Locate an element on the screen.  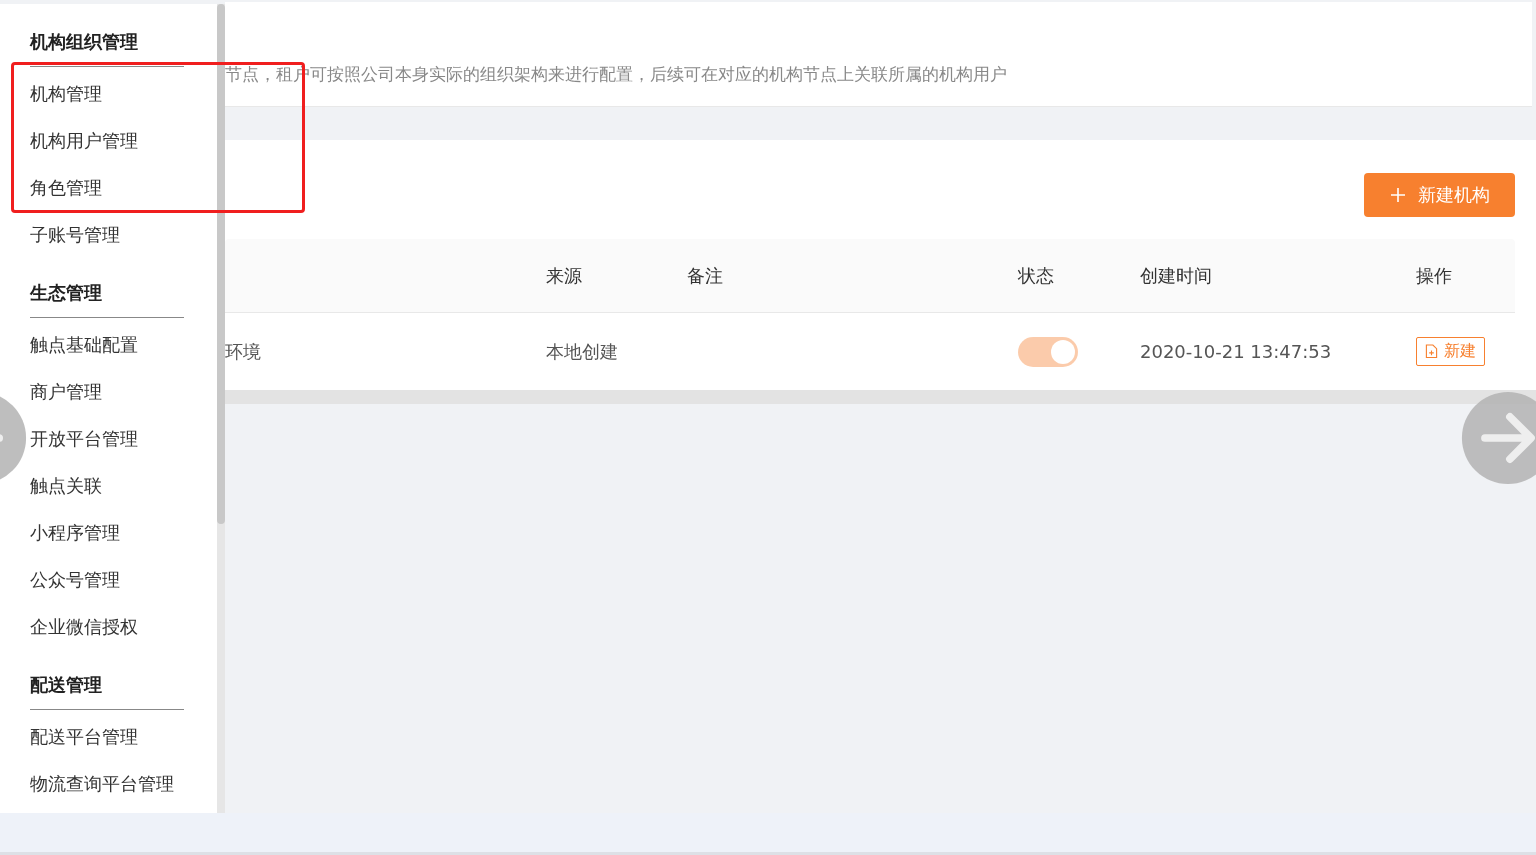
menu-group-title: 配送管理 is located at coordinates (66, 685).